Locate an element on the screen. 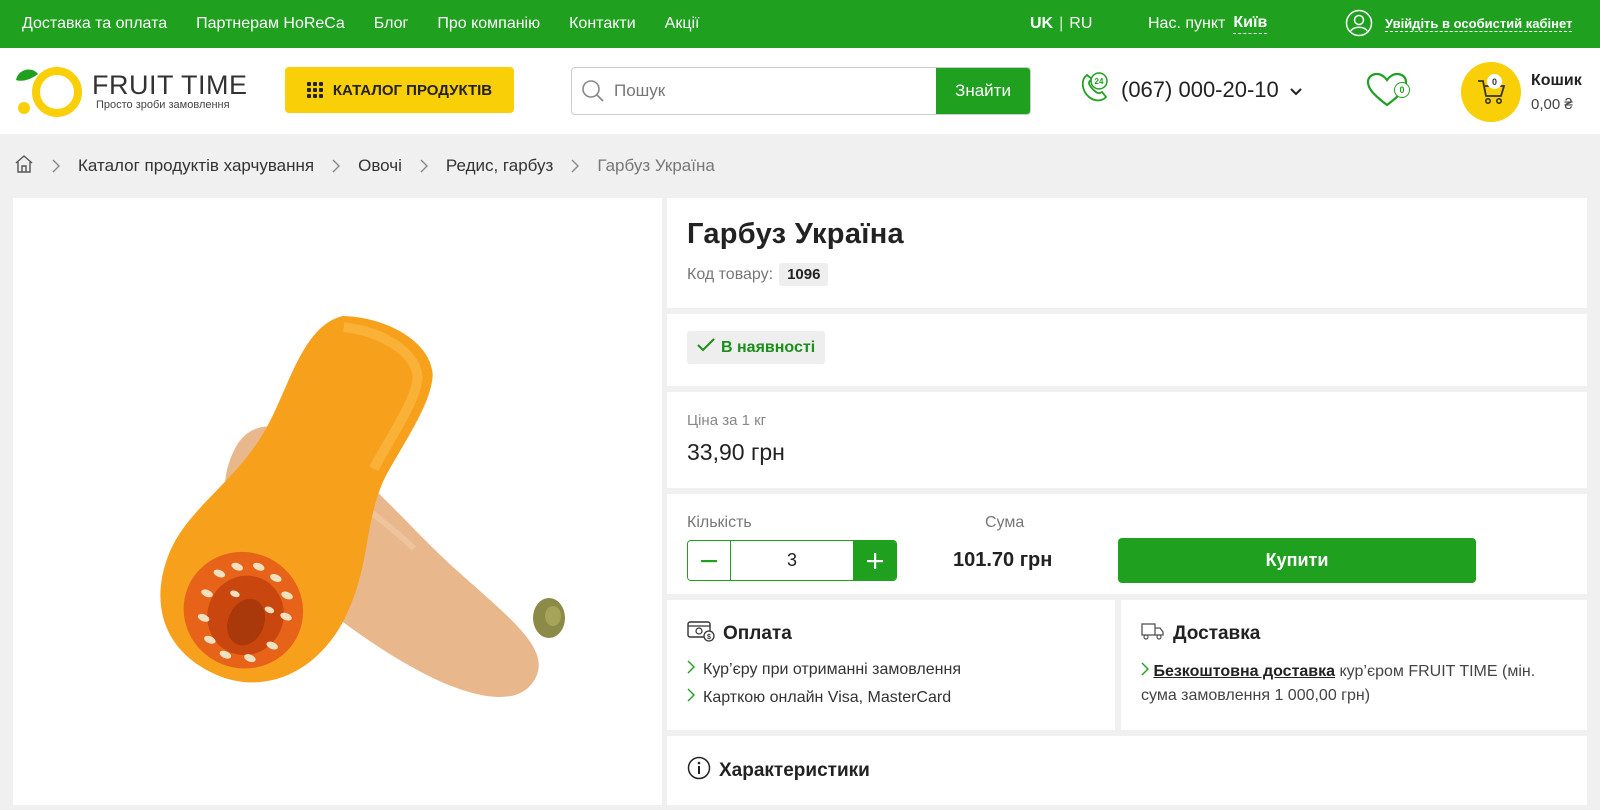  breadcrumb-vegetables: Овочі is located at coordinates (380, 166).